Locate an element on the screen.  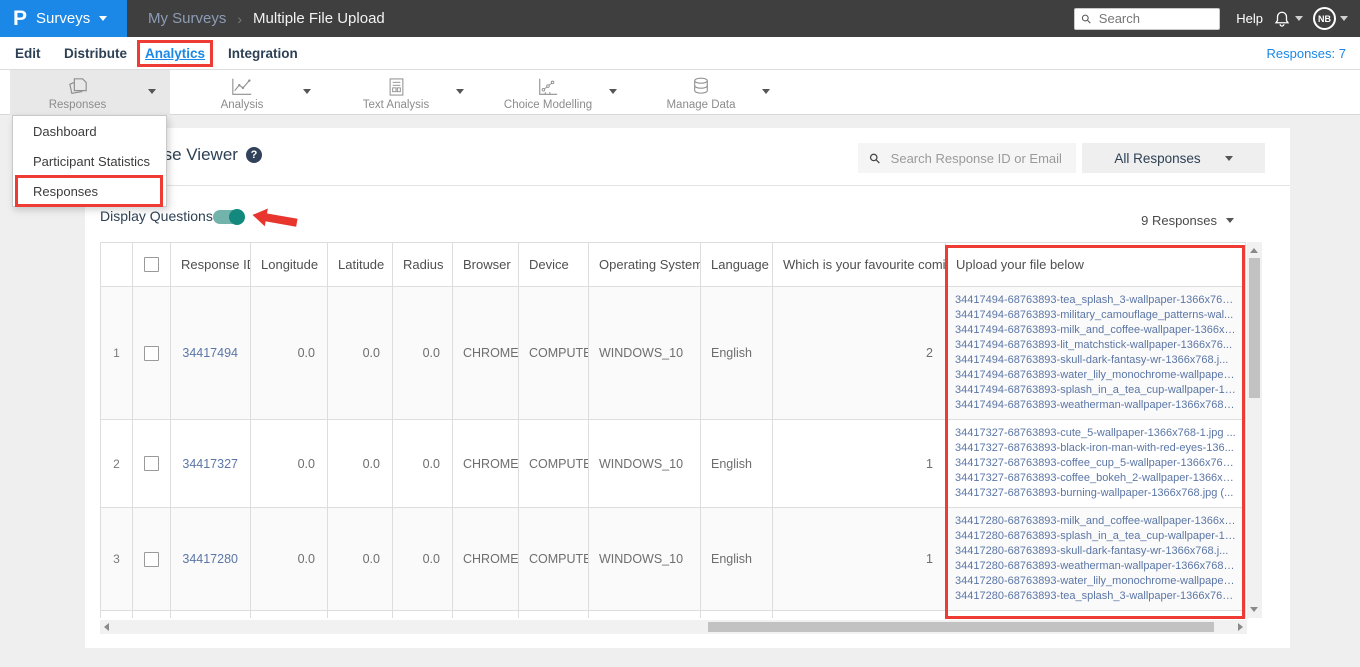
tool-choice-modelling: Choice Modelling is located at coordinates (548, 93).